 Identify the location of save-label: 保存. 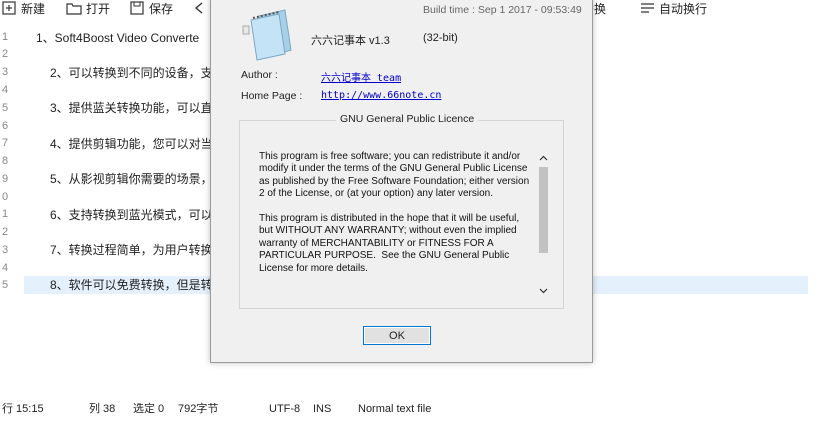
(161, 8).